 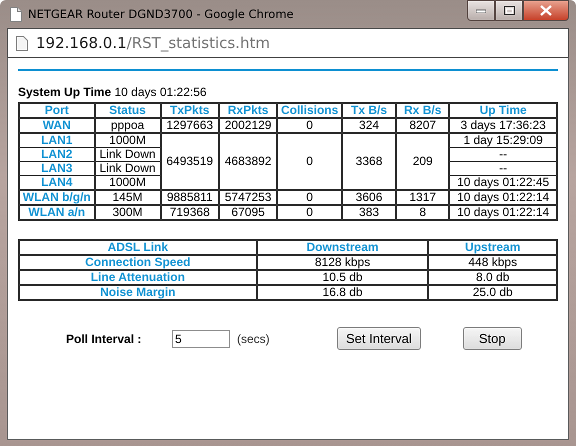 What do you see at coordinates (423, 212) in the screenshot?
I see `rx-rate-cell: 8` at bounding box center [423, 212].